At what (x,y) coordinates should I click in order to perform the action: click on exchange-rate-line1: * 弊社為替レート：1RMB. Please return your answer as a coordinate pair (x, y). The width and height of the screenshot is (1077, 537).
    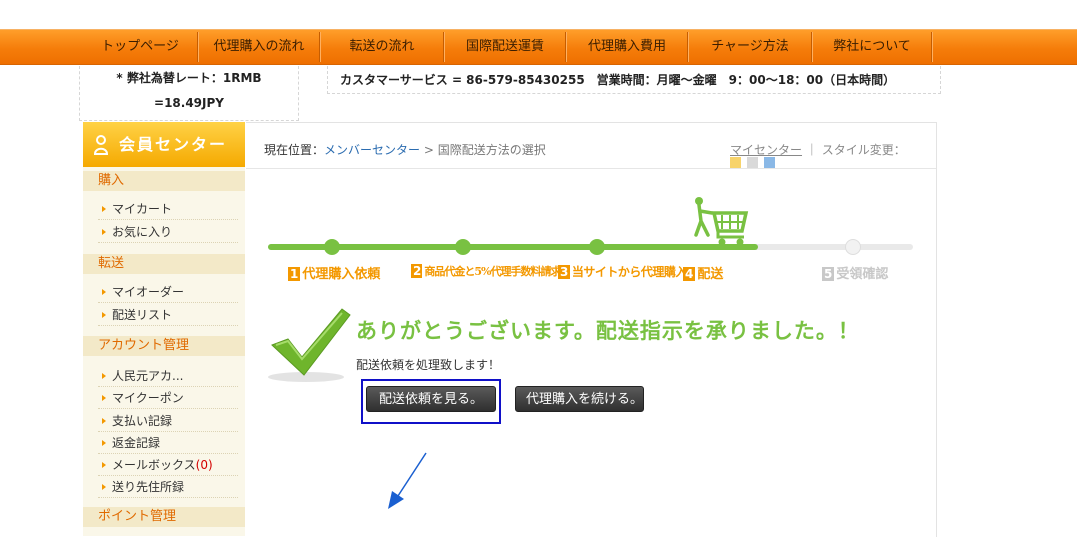
    Looking at the image, I should click on (189, 78).